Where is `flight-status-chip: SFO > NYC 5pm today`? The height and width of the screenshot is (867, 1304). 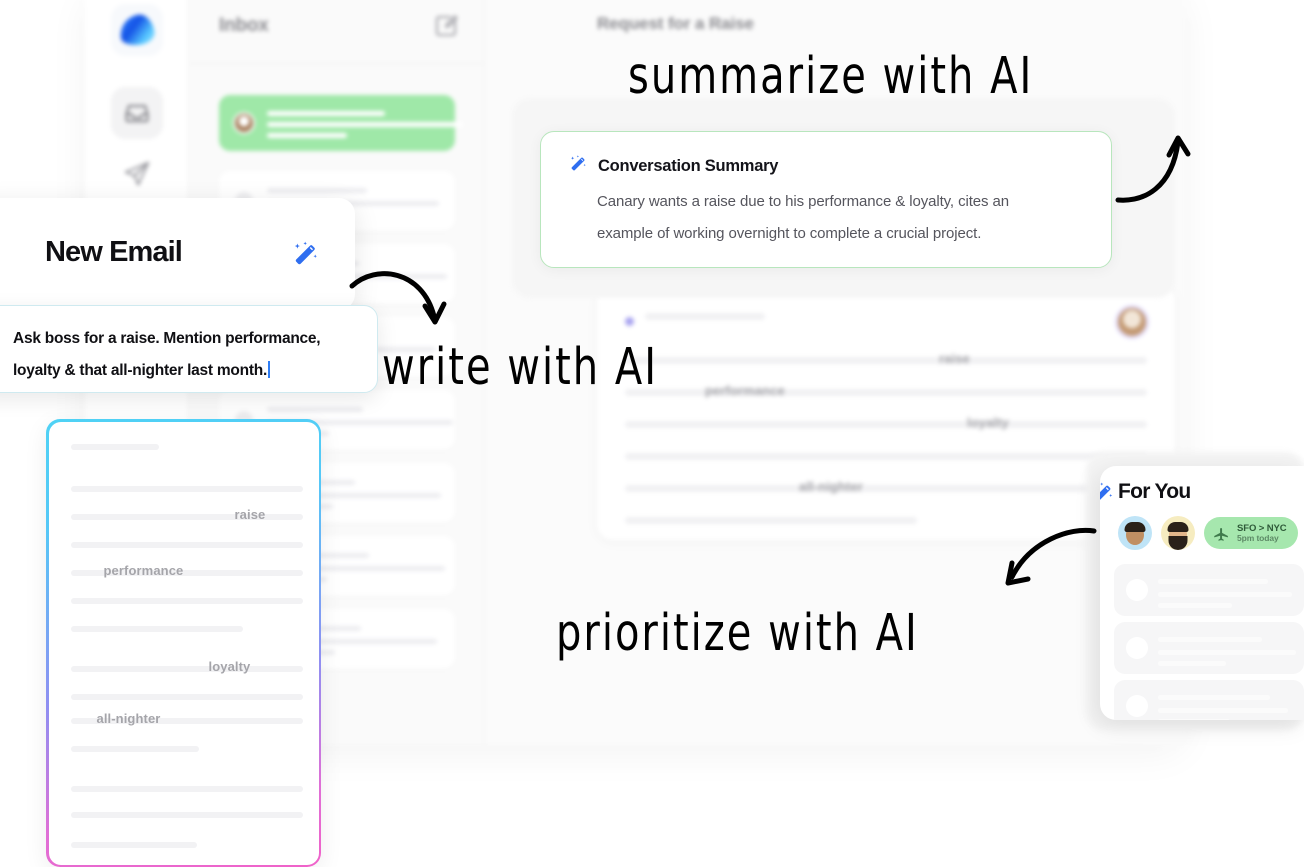 flight-status-chip: SFO > NYC 5pm today is located at coordinates (1251, 533).